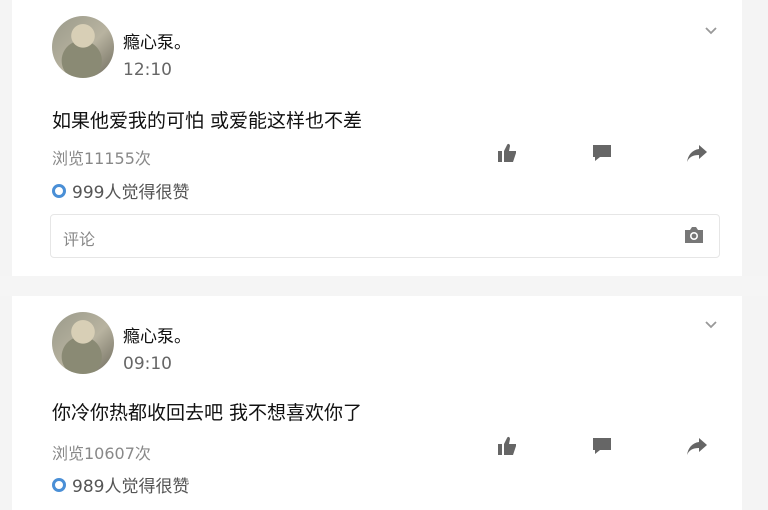 The height and width of the screenshot is (510, 768). Describe the element at coordinates (101, 158) in the screenshot. I see `view-count: 浏览11155次` at that location.